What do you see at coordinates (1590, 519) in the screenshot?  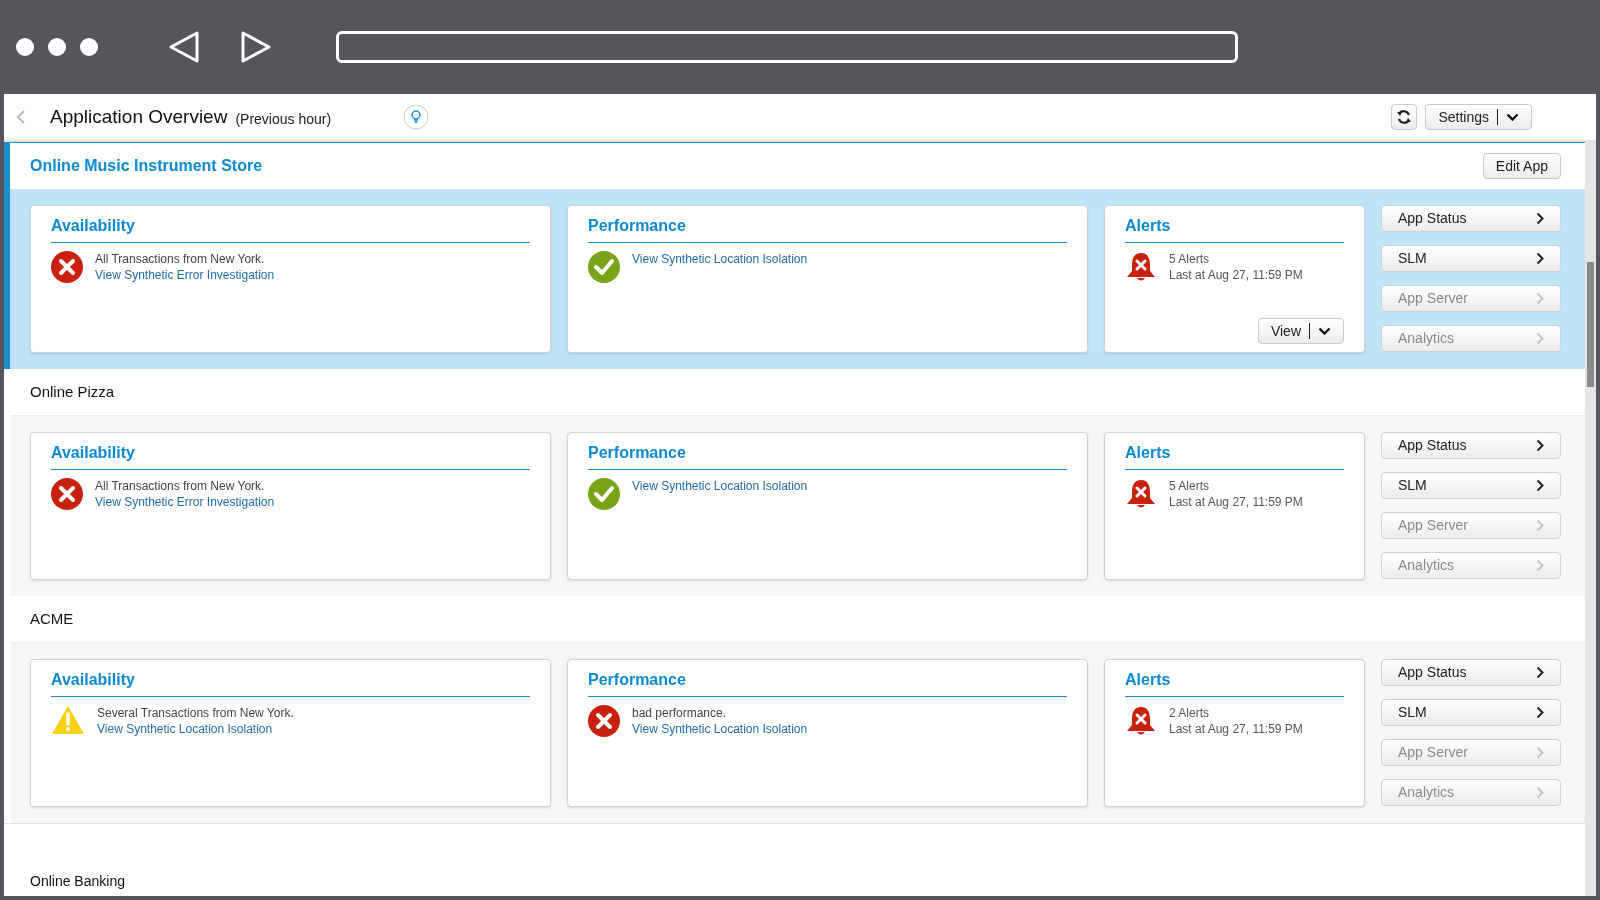 I see `scrollbar` at bounding box center [1590, 519].